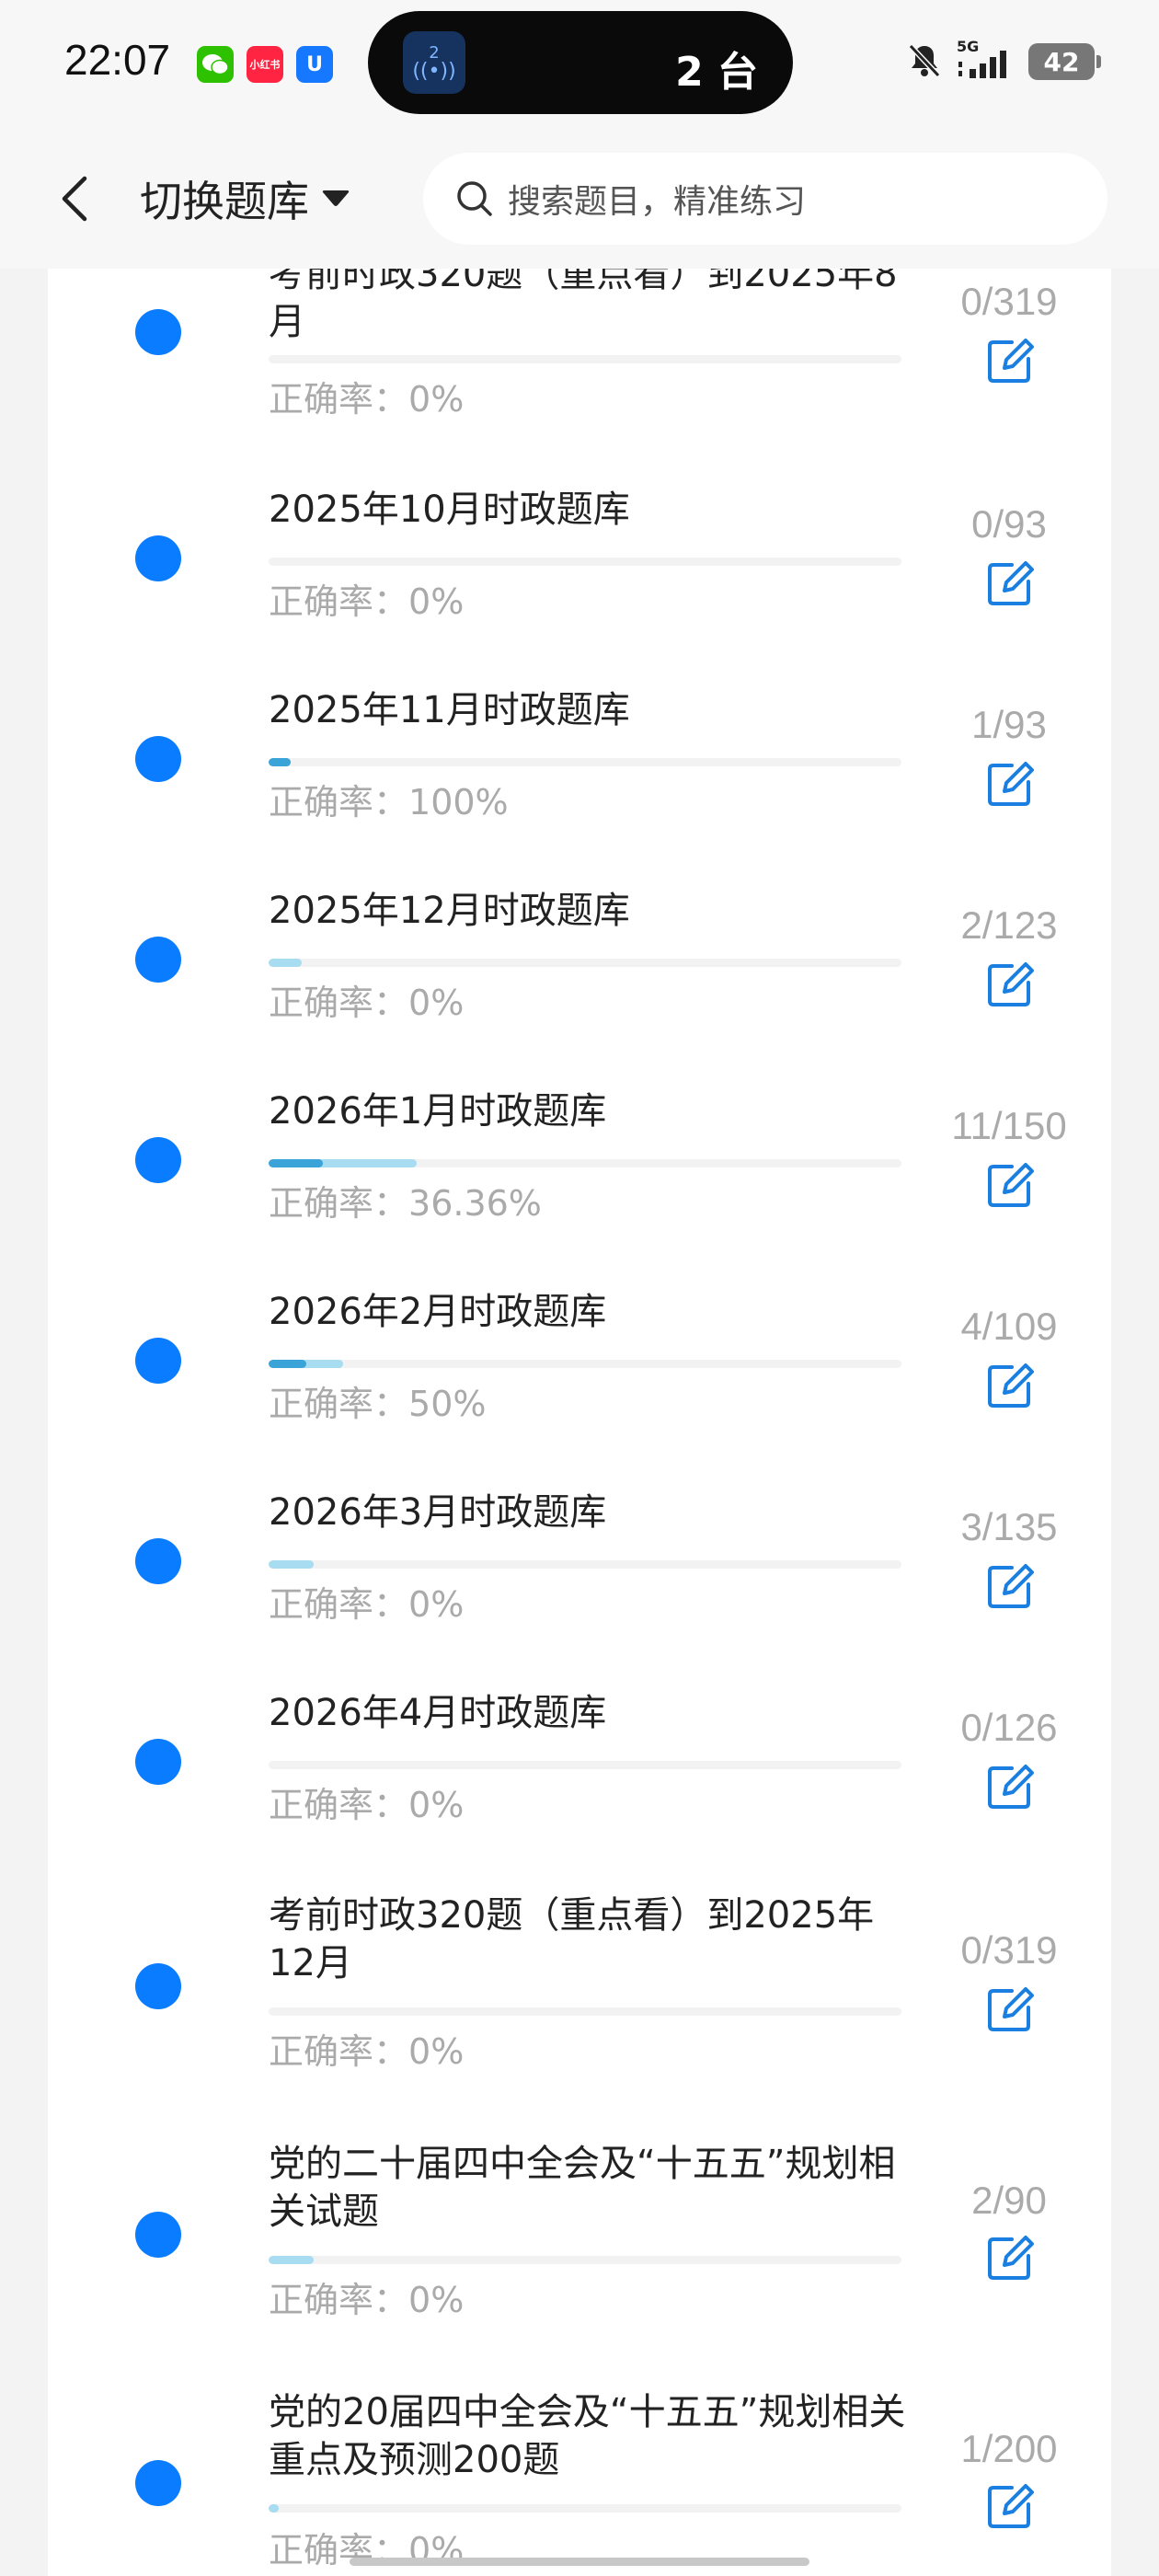  What do you see at coordinates (590, 1512) in the screenshot?
I see `bank-title: 2026年3月时政题库` at bounding box center [590, 1512].